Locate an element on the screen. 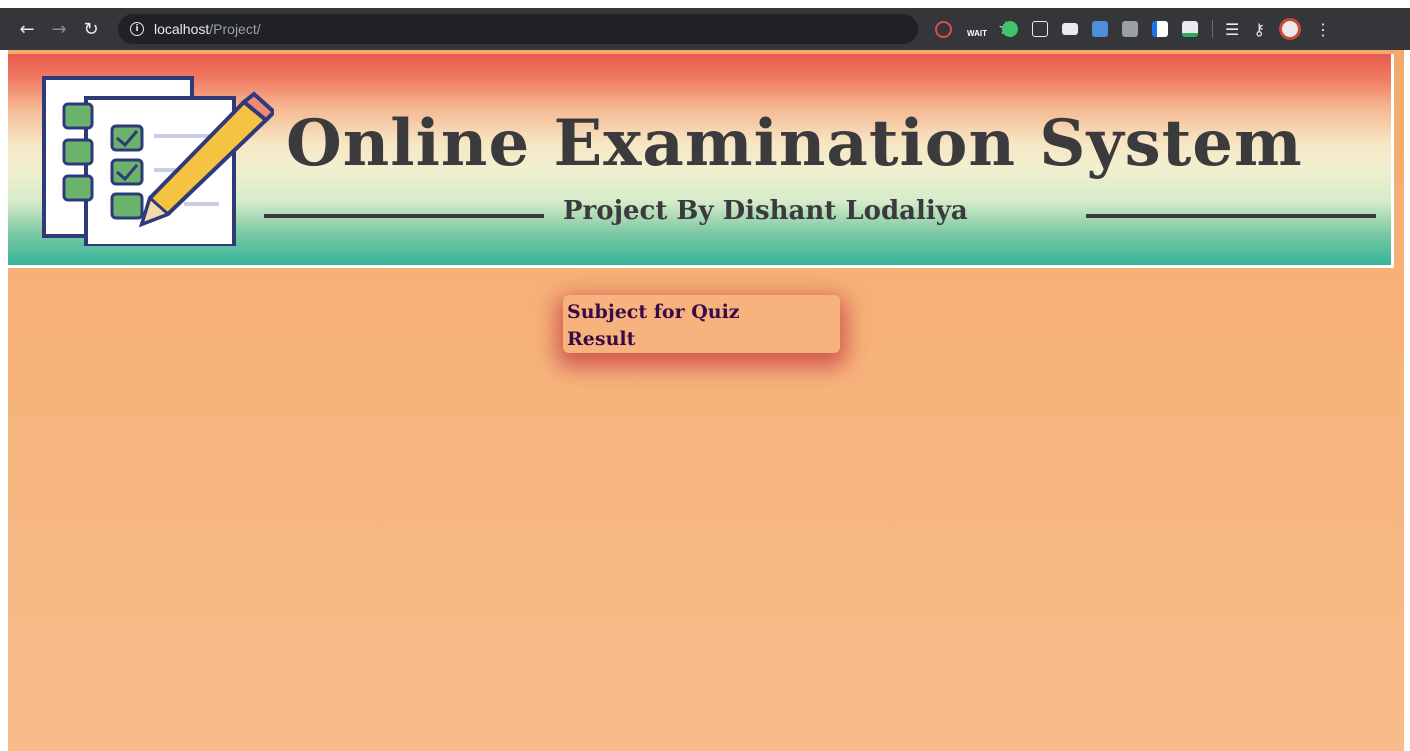 Image resolution: width=1410 pixels, height=751 pixels. url-text: localhost/Project/ is located at coordinates (207, 29).